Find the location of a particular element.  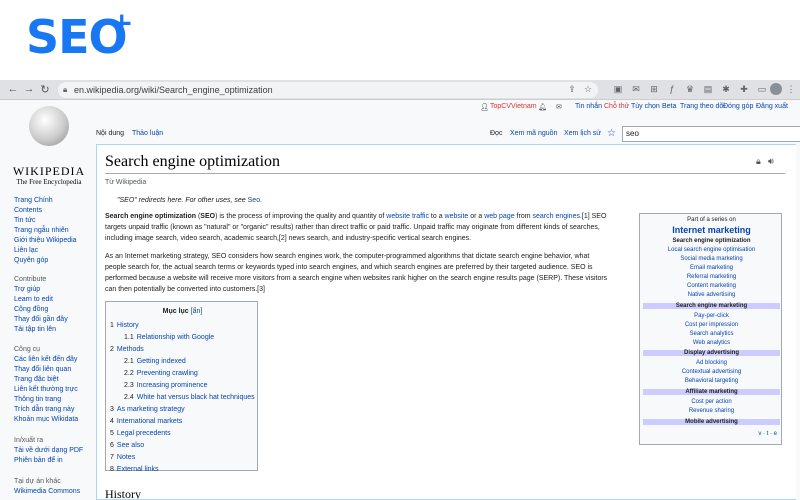

sidebar-link: Liên lạc is located at coordinates (55, 251).